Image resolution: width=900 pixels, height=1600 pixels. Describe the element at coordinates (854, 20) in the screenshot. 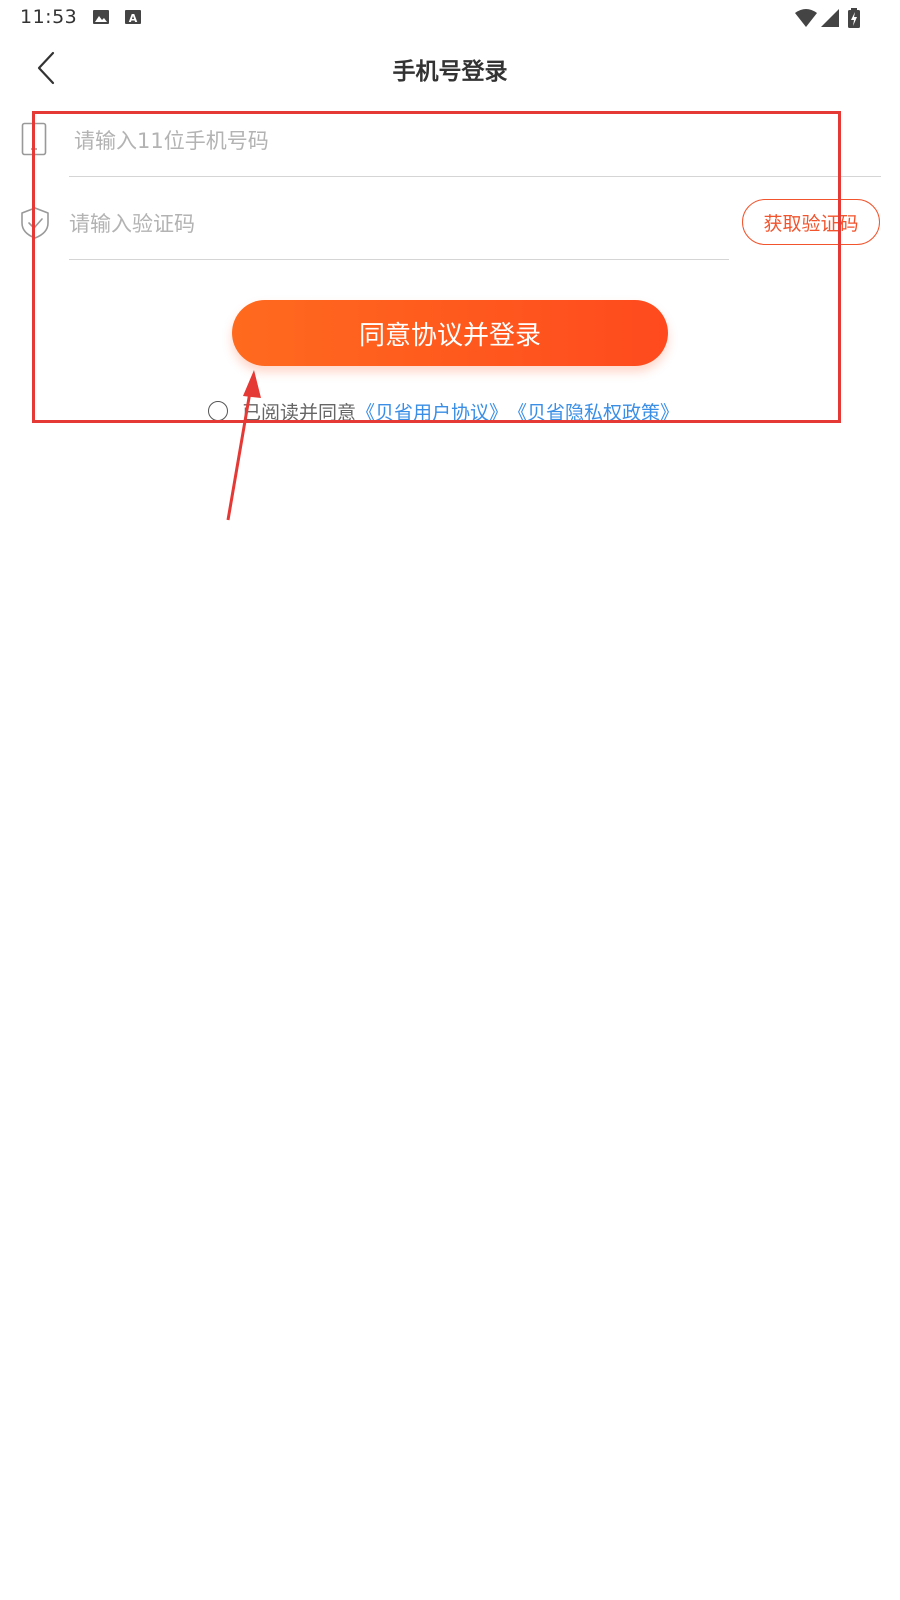

I see `battery-charging-icon` at that location.